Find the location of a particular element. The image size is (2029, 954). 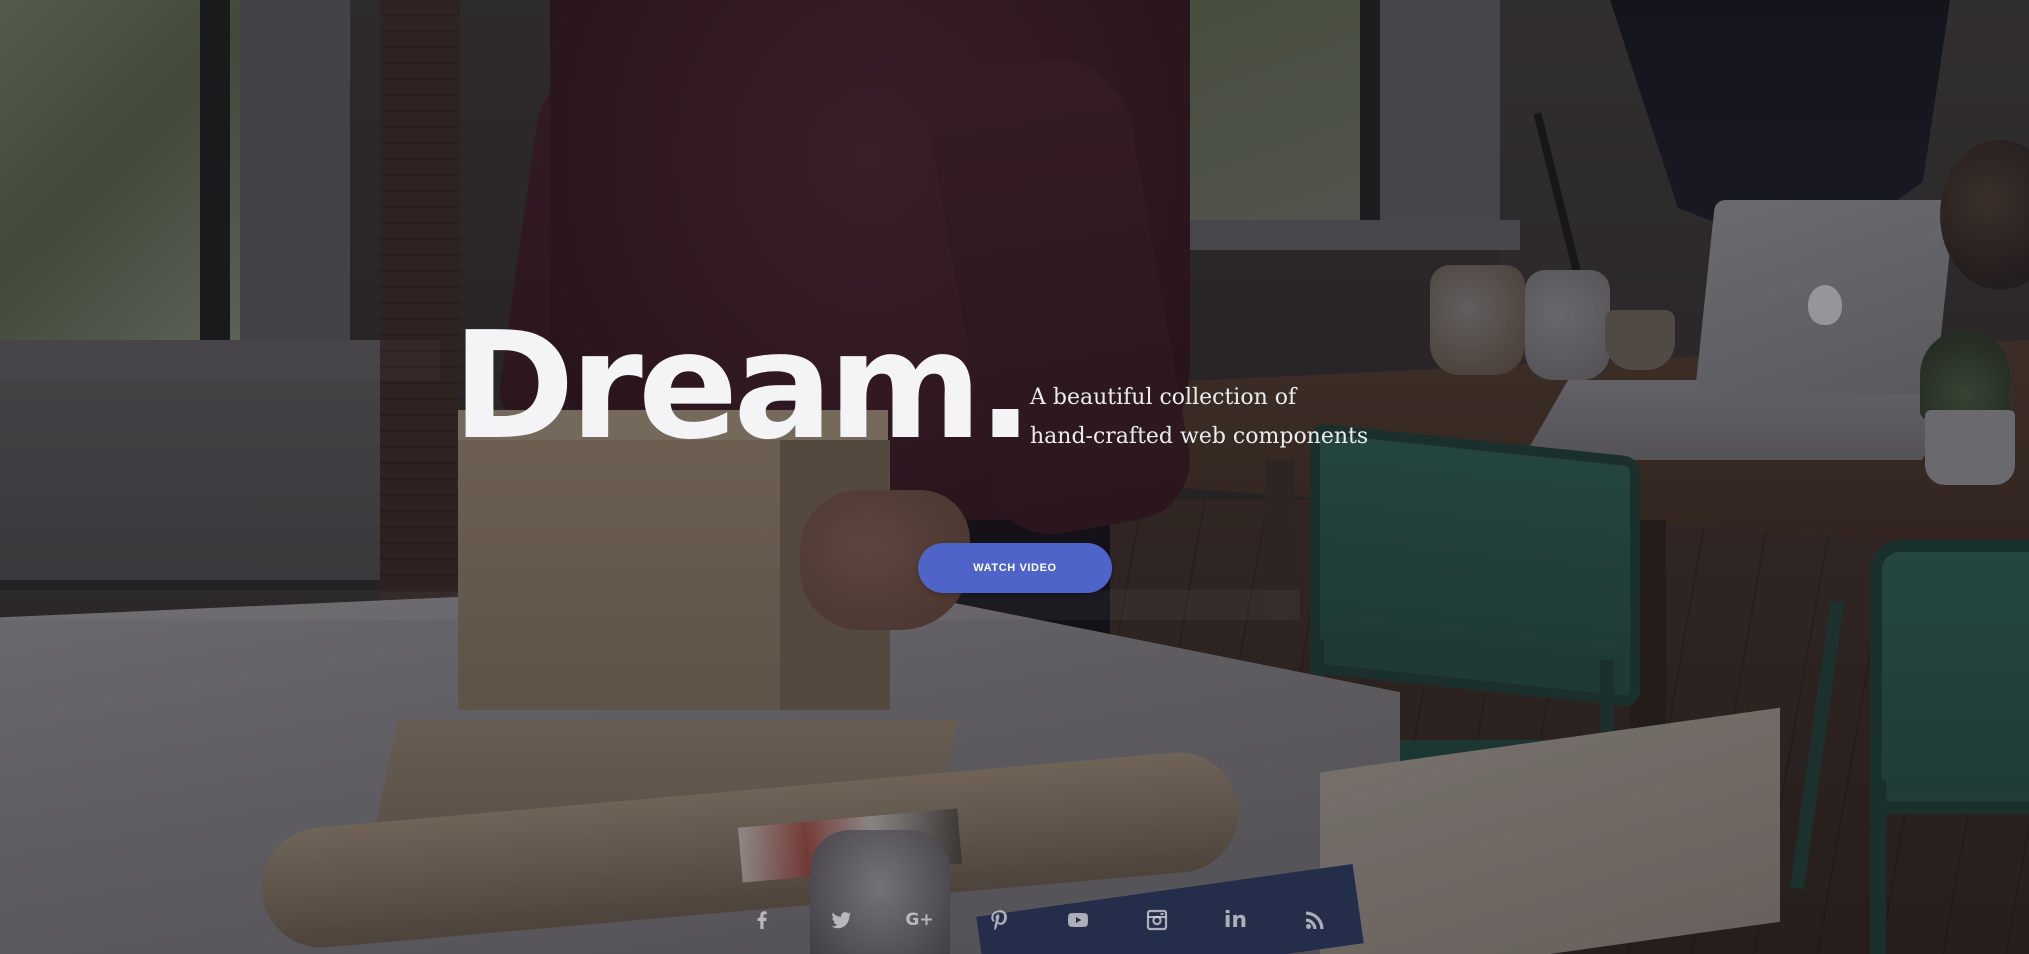

hero-subtitle-line-2: hand-crafted web components is located at coordinates (1199, 436).